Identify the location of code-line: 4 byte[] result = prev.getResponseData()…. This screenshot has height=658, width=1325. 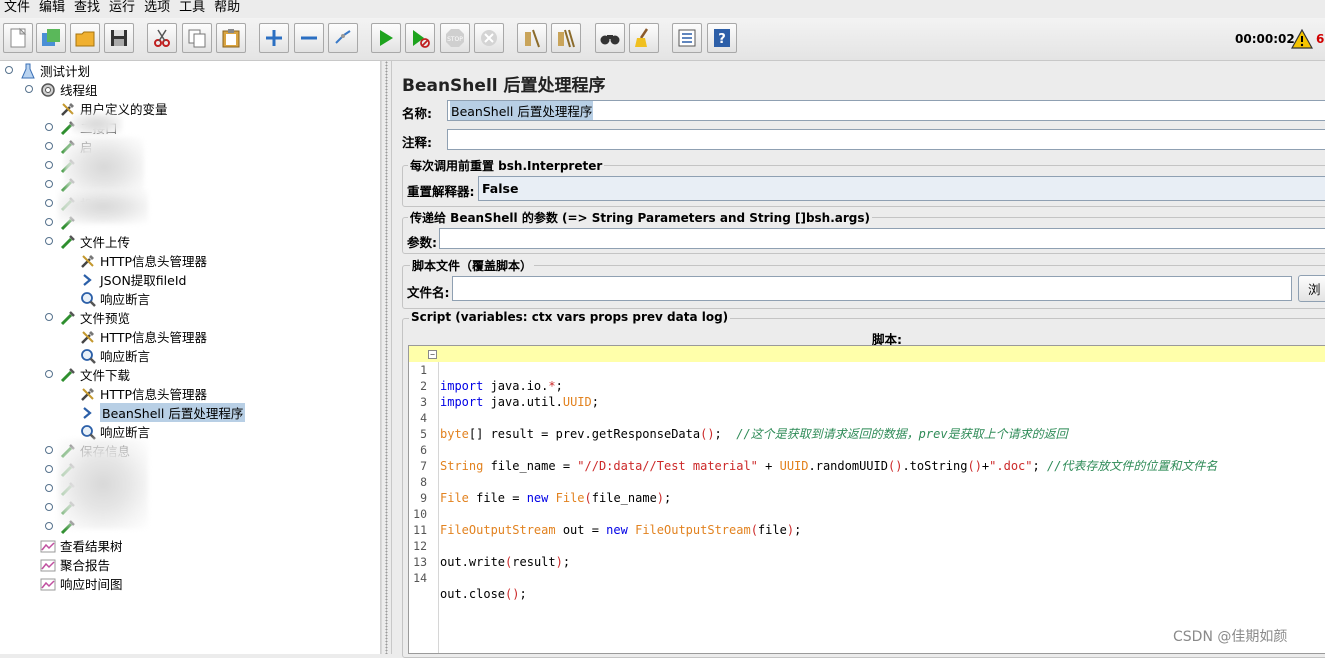
(867, 417).